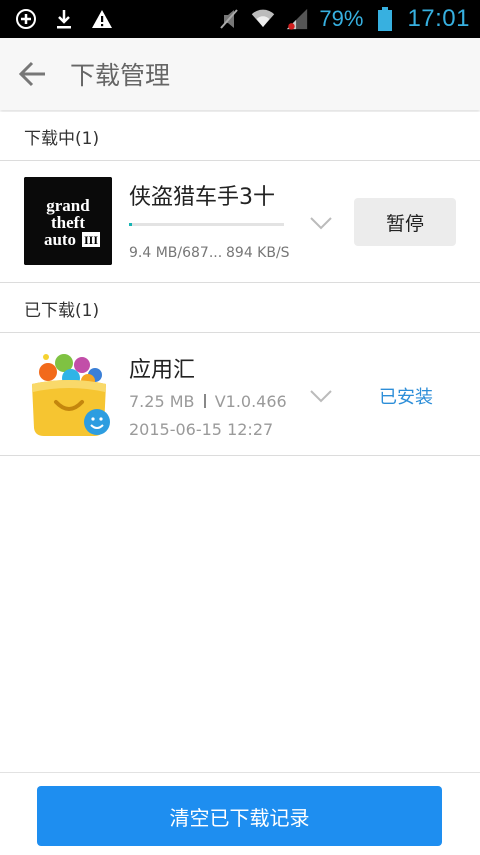 Image resolution: width=480 pixels, height=855 pixels. I want to click on battery-percent: 79%, so click(341, 18).